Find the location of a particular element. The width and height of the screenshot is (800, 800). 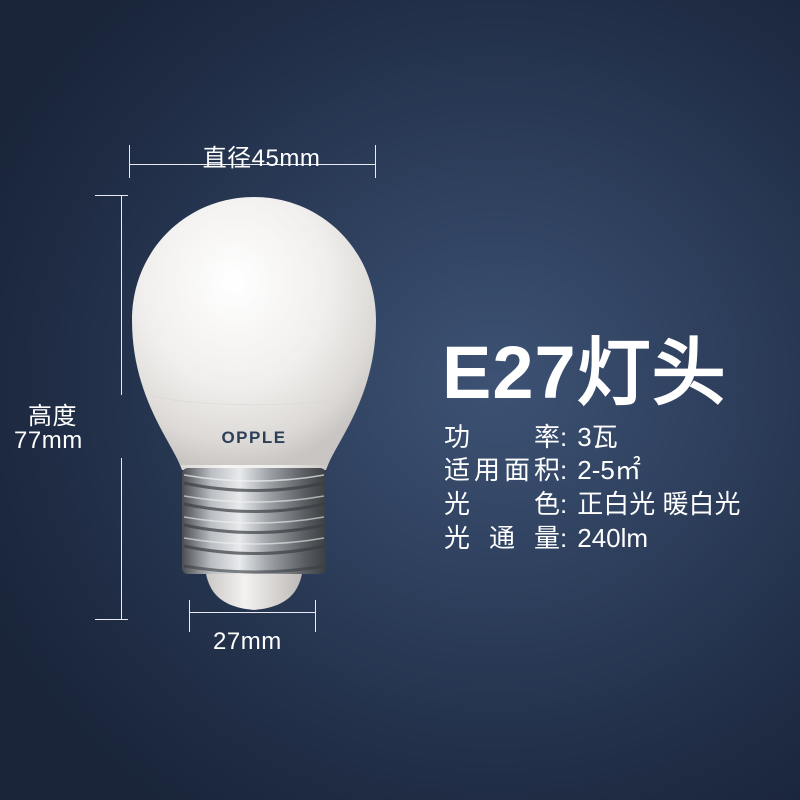

spec-row-color: 光色: 正白光 暖白光 is located at coordinates (592, 502).